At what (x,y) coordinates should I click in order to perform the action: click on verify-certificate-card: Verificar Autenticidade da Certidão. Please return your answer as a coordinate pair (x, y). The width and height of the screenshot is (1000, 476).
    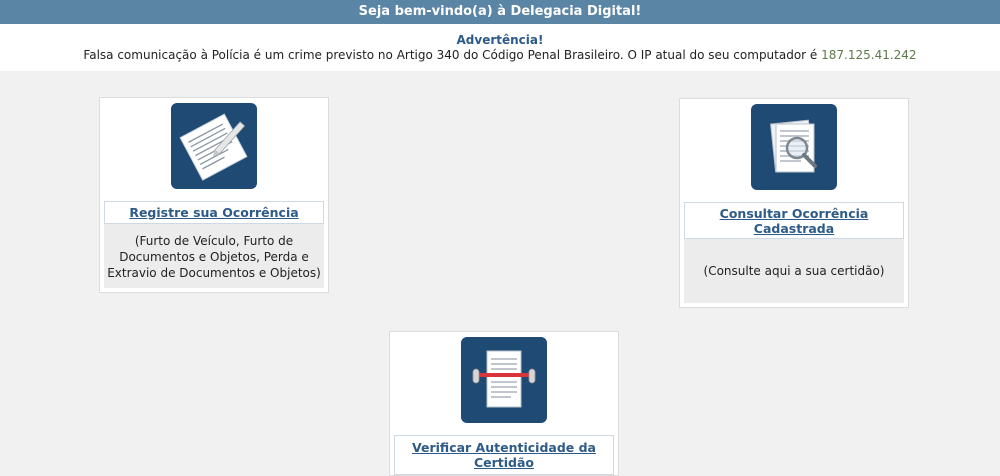
    Looking at the image, I should click on (504, 403).